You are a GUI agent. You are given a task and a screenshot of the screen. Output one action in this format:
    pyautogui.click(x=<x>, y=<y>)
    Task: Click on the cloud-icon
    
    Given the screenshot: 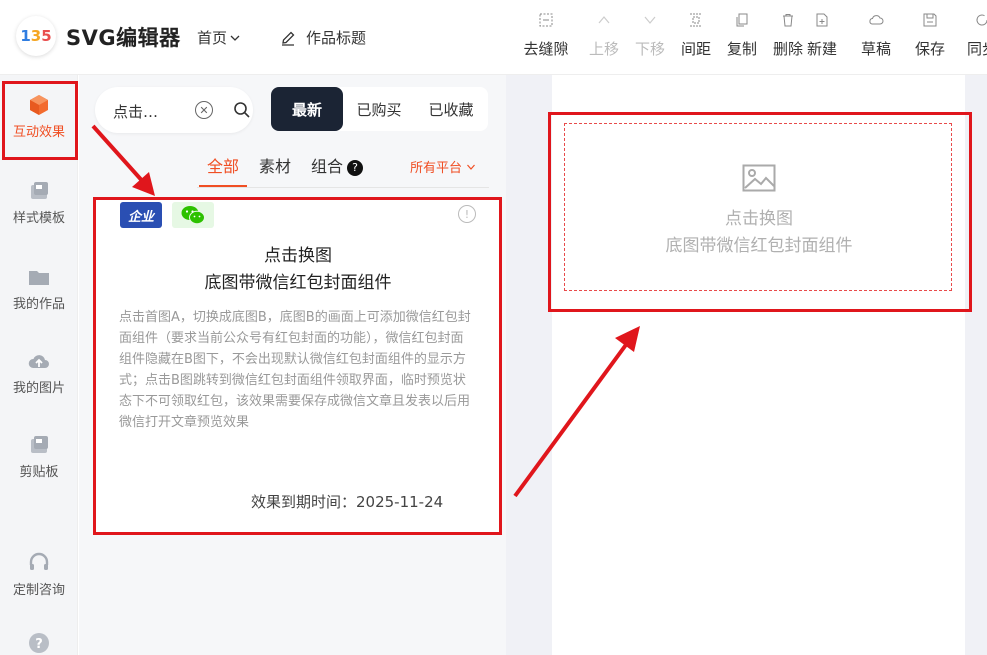 What is the action you would take?
    pyautogui.click(x=876, y=20)
    